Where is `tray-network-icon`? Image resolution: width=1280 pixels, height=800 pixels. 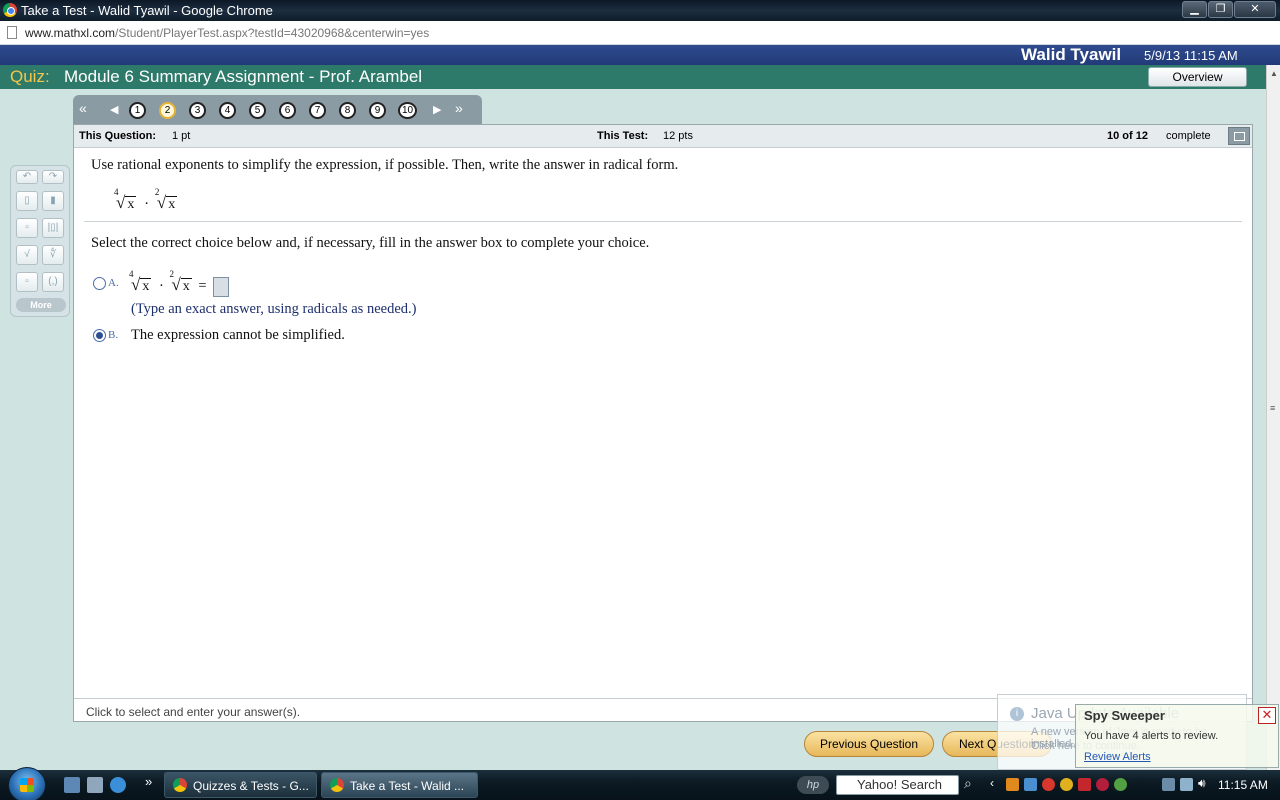 tray-network-icon is located at coordinates (1030, 784).